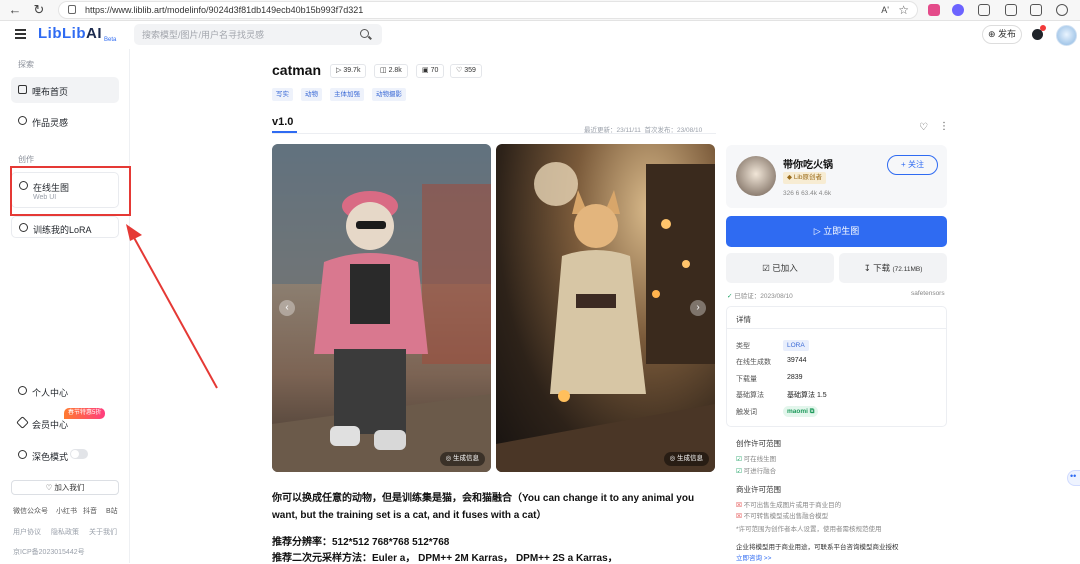  What do you see at coordinates (808, 163) in the screenshot?
I see `author-name: 带你吃火锅` at bounding box center [808, 163].